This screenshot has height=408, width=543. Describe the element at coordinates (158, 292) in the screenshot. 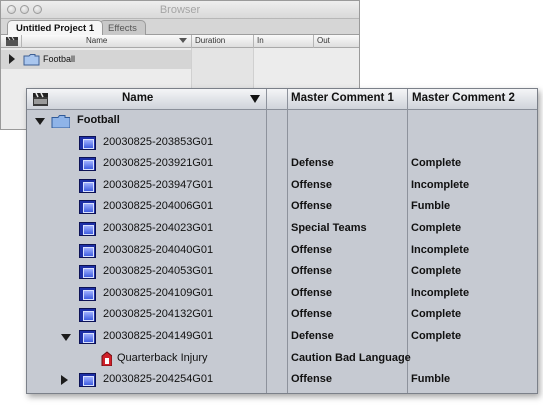

I see `clip-name: 20030825-204109G01` at that location.